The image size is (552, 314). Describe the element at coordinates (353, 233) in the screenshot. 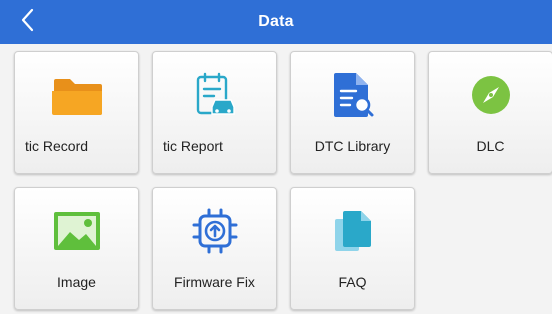

I see `copy-pages-icon` at that location.